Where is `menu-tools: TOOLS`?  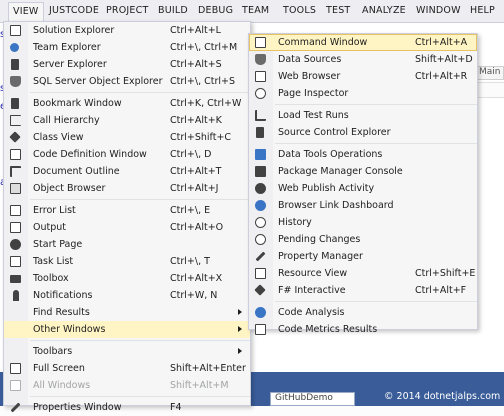
menu-tools: TOOLS is located at coordinates (299, 10).